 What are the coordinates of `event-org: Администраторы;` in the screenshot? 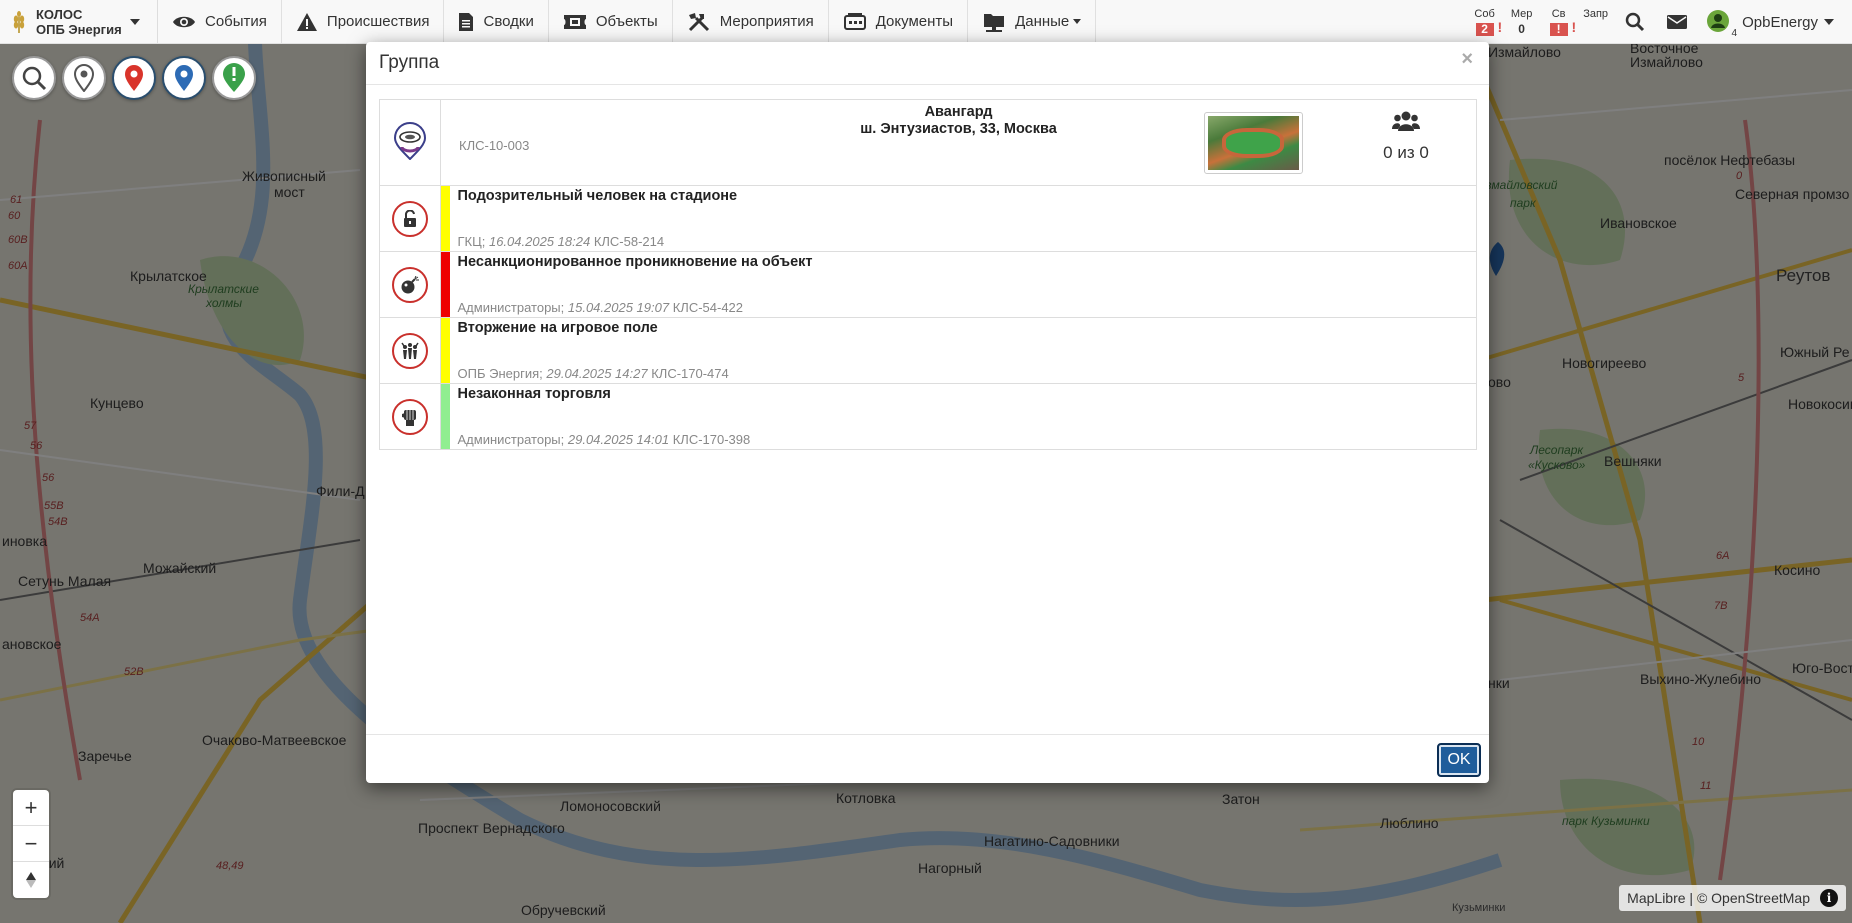 It's located at (511, 439).